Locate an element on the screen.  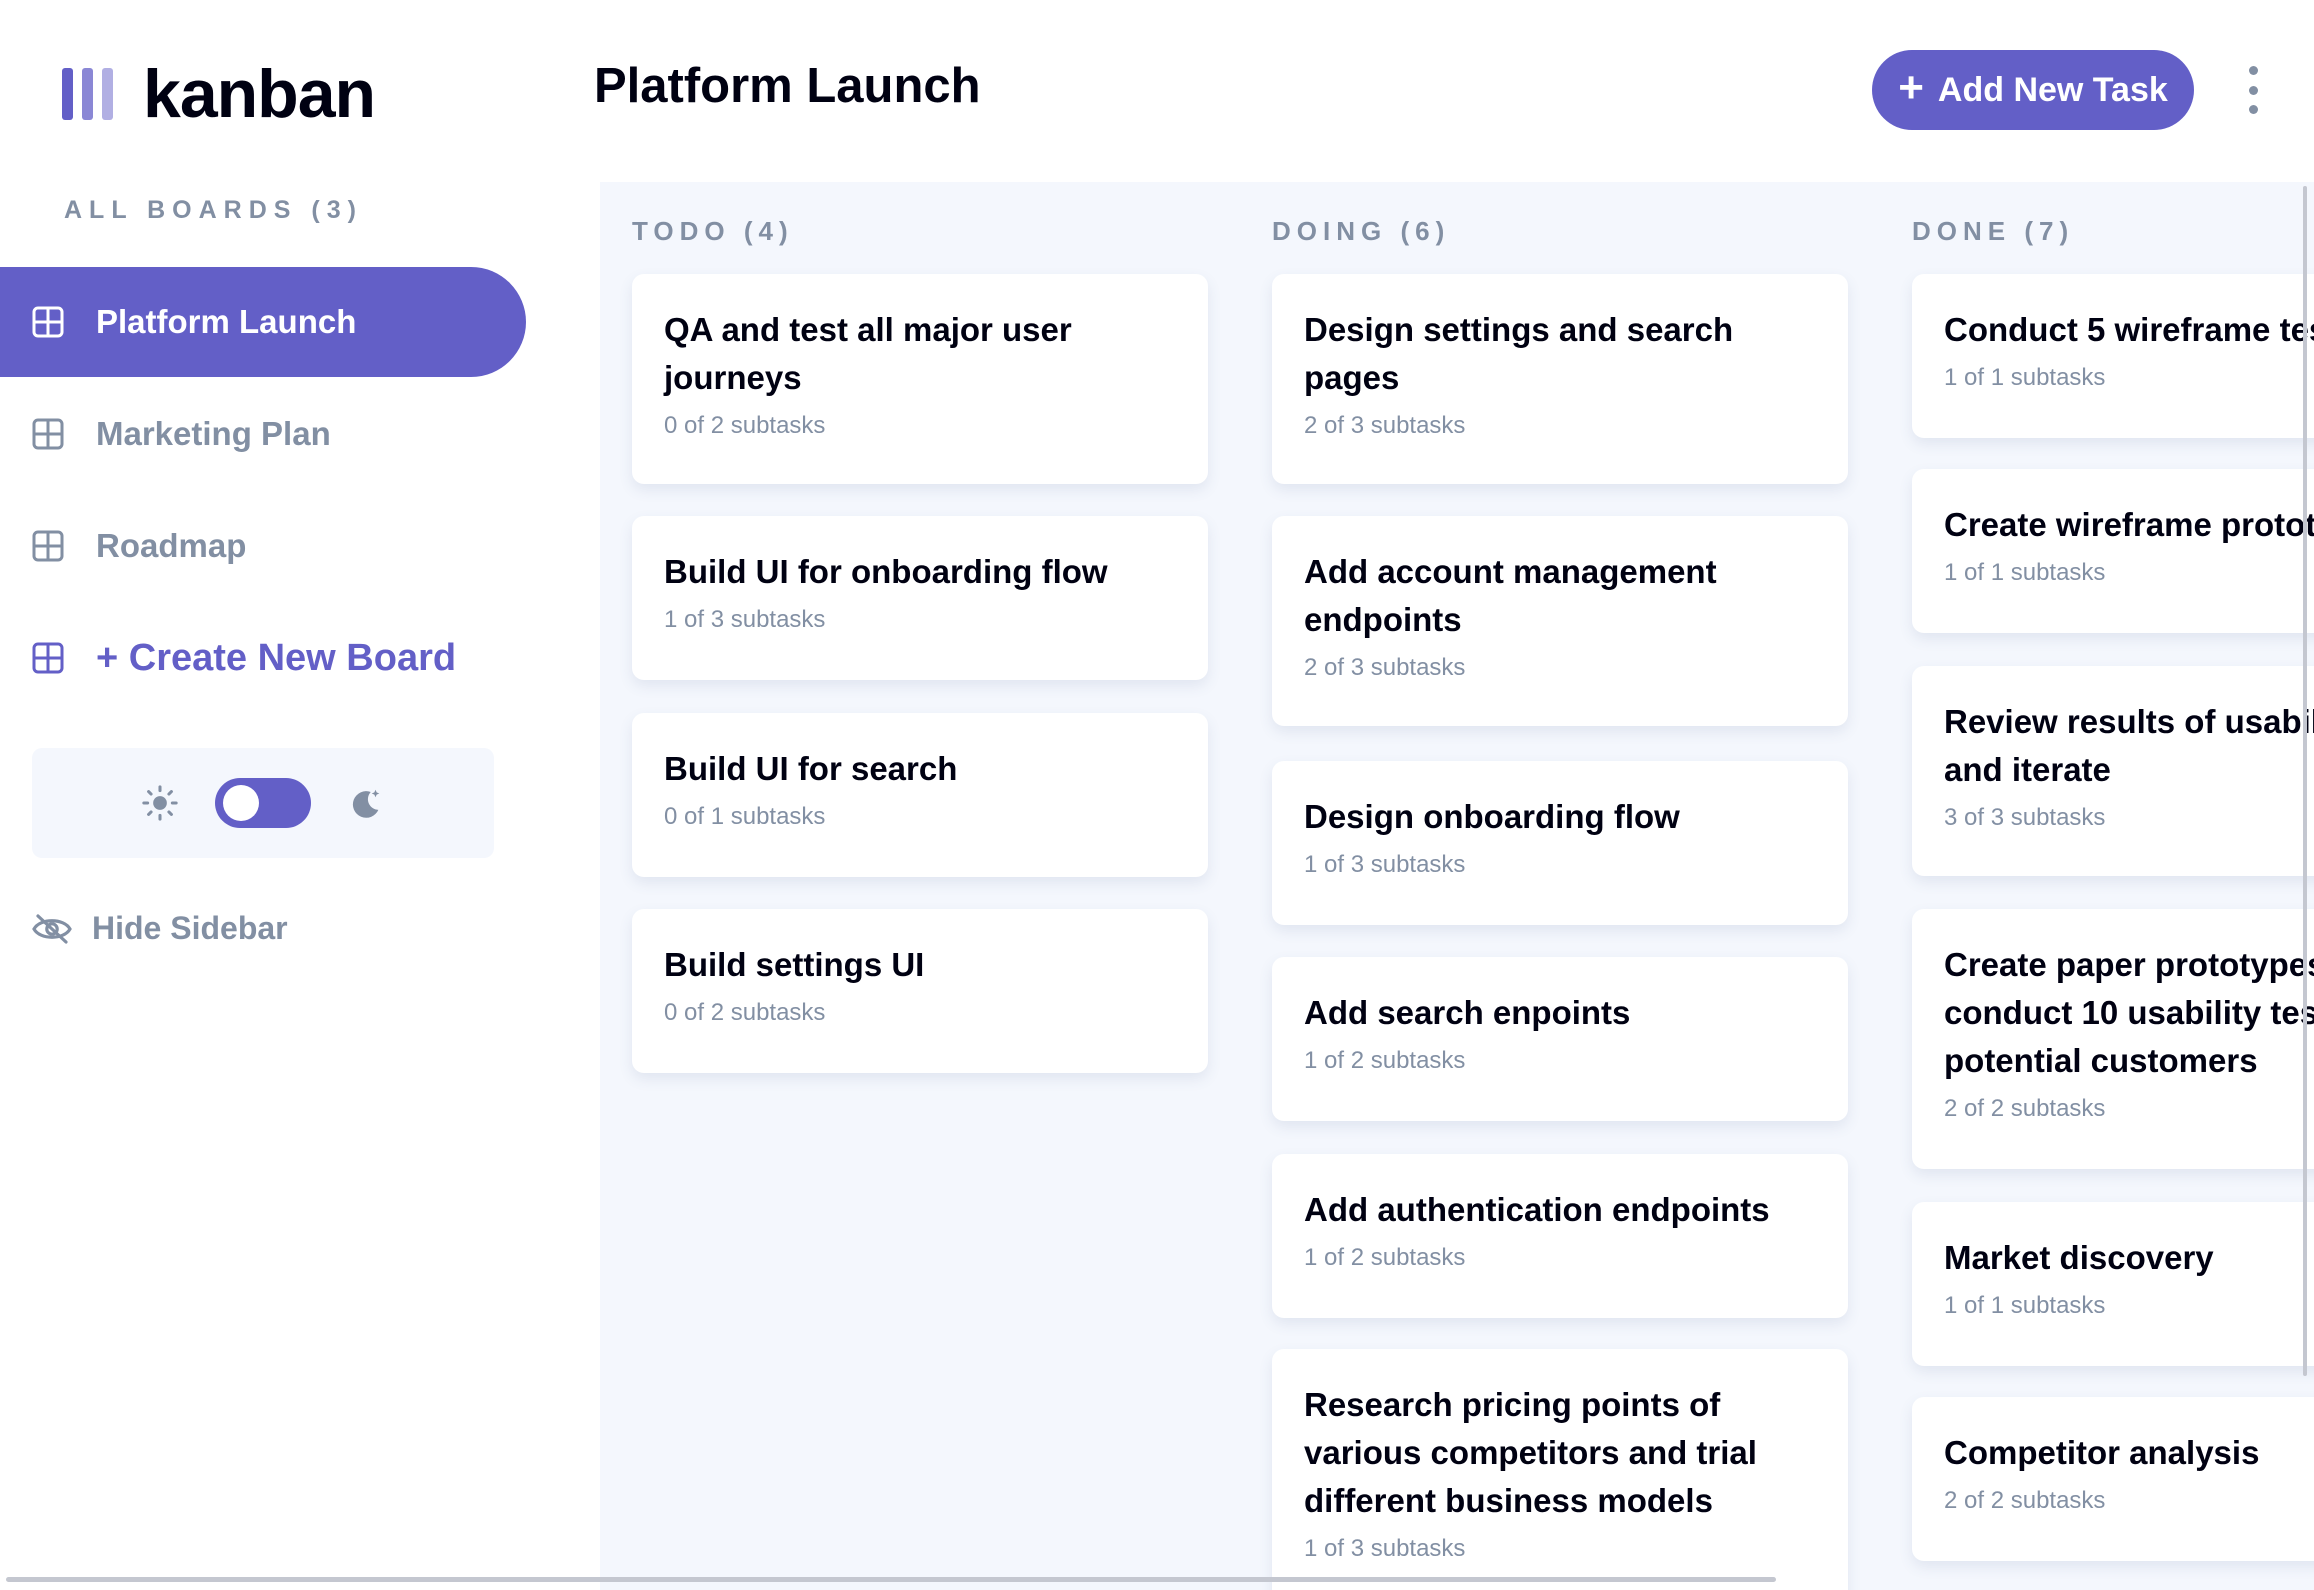
hide-sidebar-button: Hide Sidebar is located at coordinates (160, 928).